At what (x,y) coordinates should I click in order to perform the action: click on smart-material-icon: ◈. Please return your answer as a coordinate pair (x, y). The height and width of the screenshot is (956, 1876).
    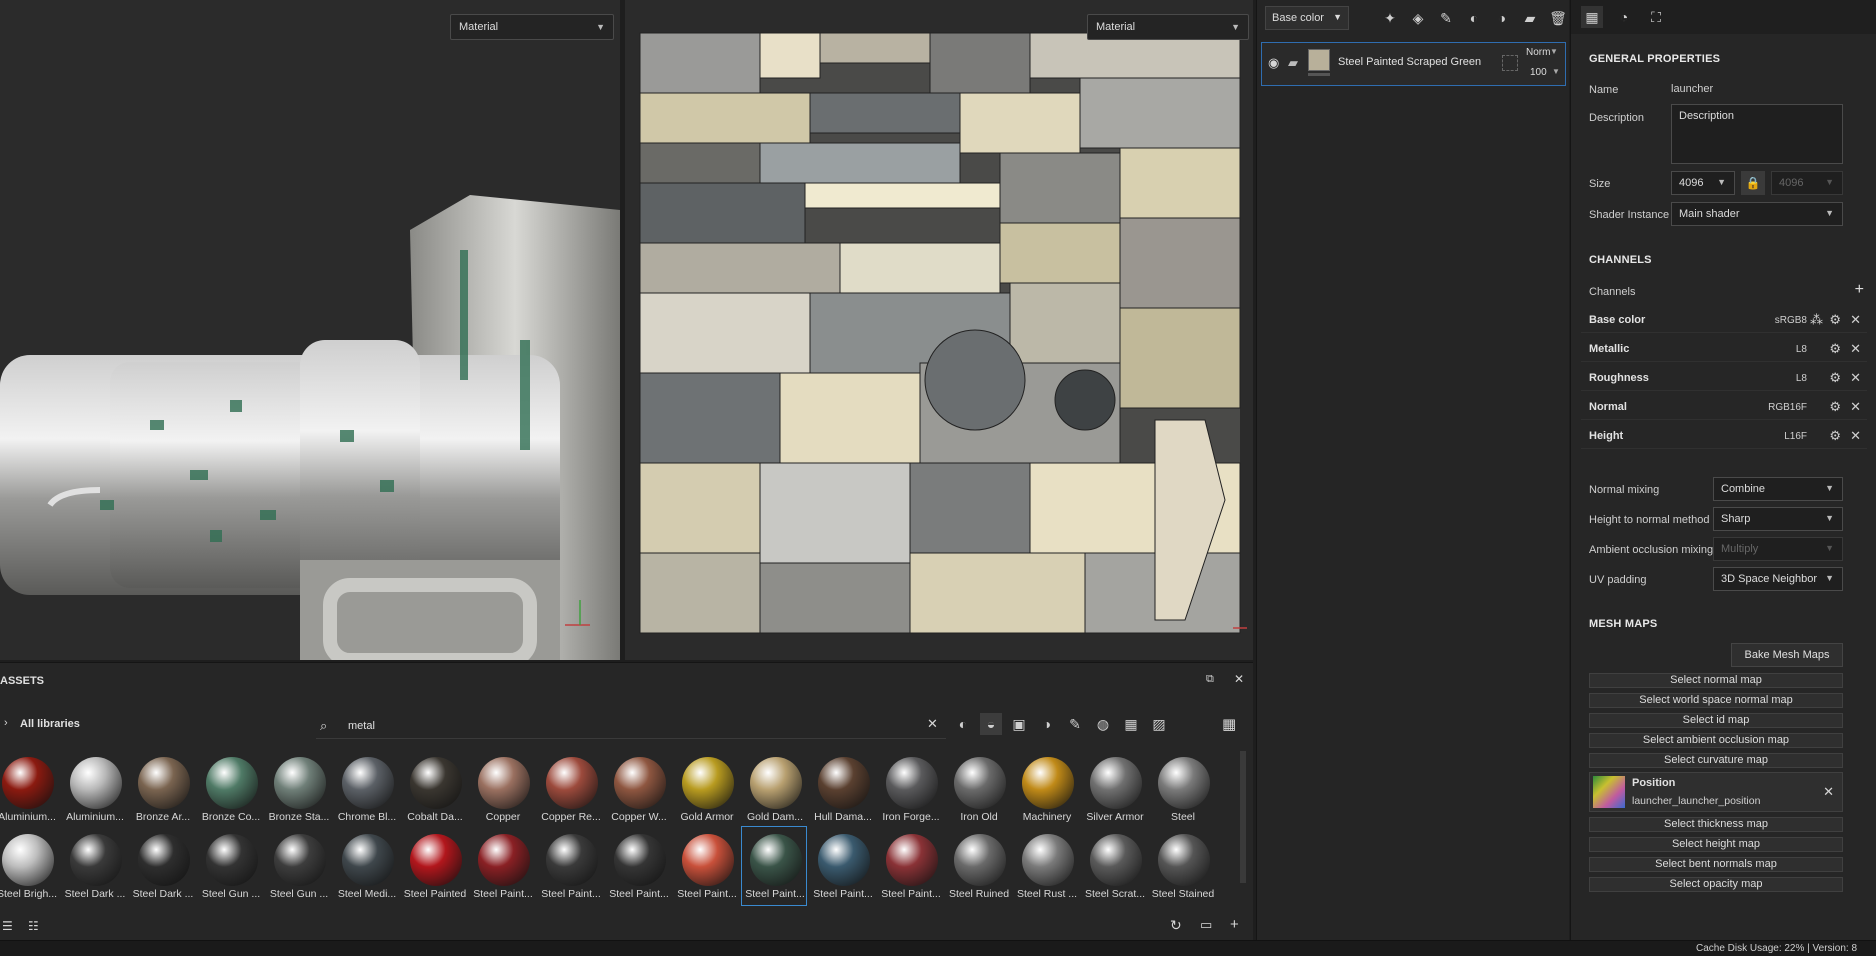
    Looking at the image, I should click on (1418, 18).